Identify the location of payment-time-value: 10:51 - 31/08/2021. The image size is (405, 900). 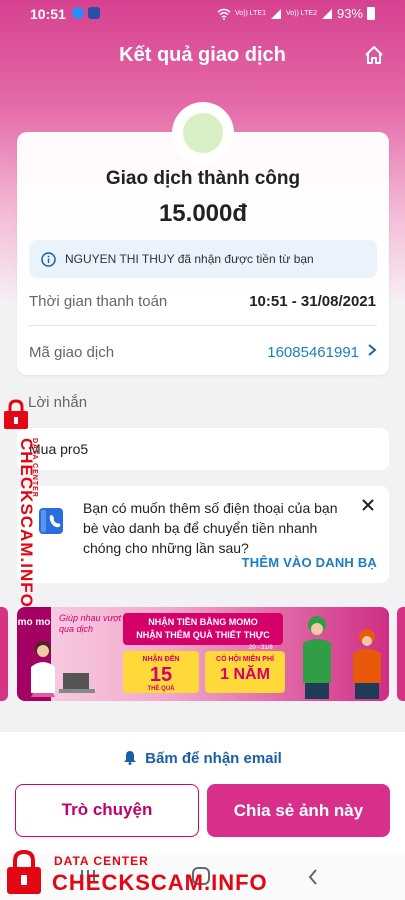
(312, 301).